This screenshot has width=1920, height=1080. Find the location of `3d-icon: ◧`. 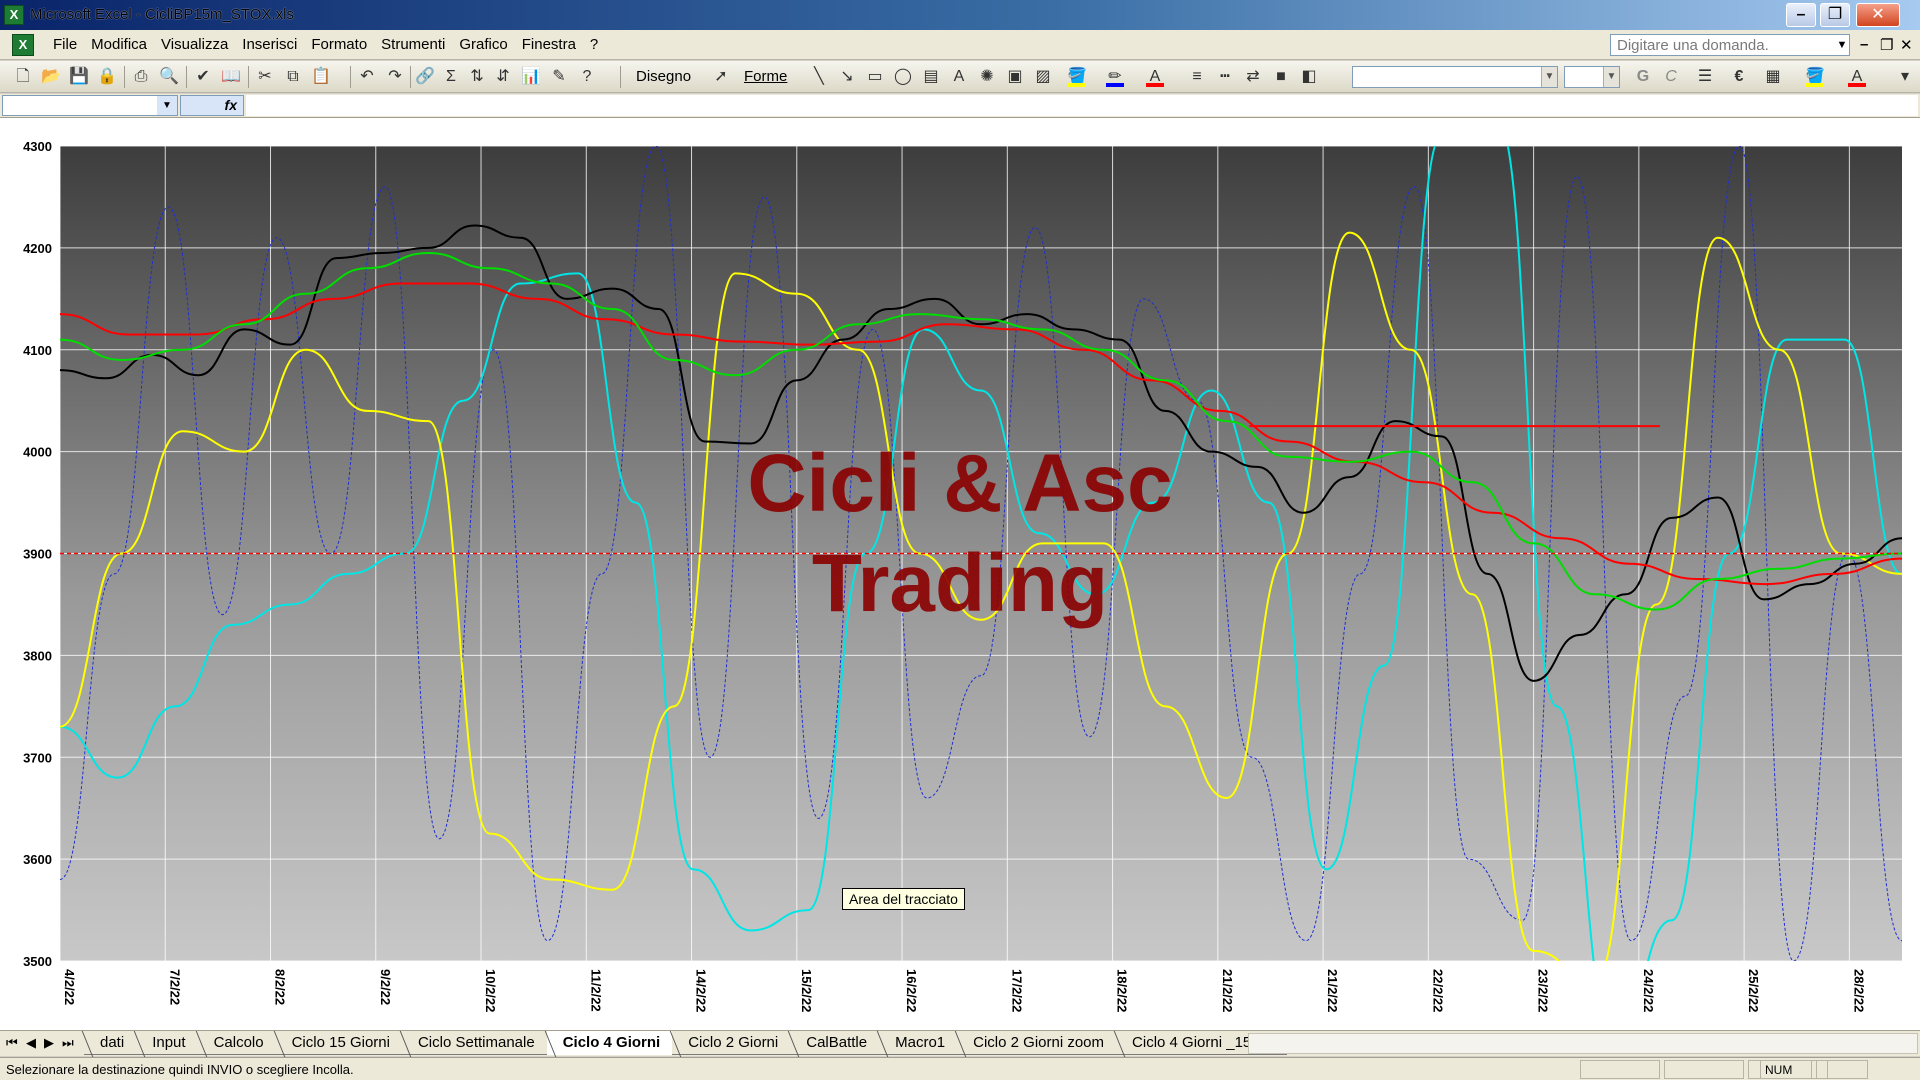

3d-icon: ◧ is located at coordinates (1309, 77).